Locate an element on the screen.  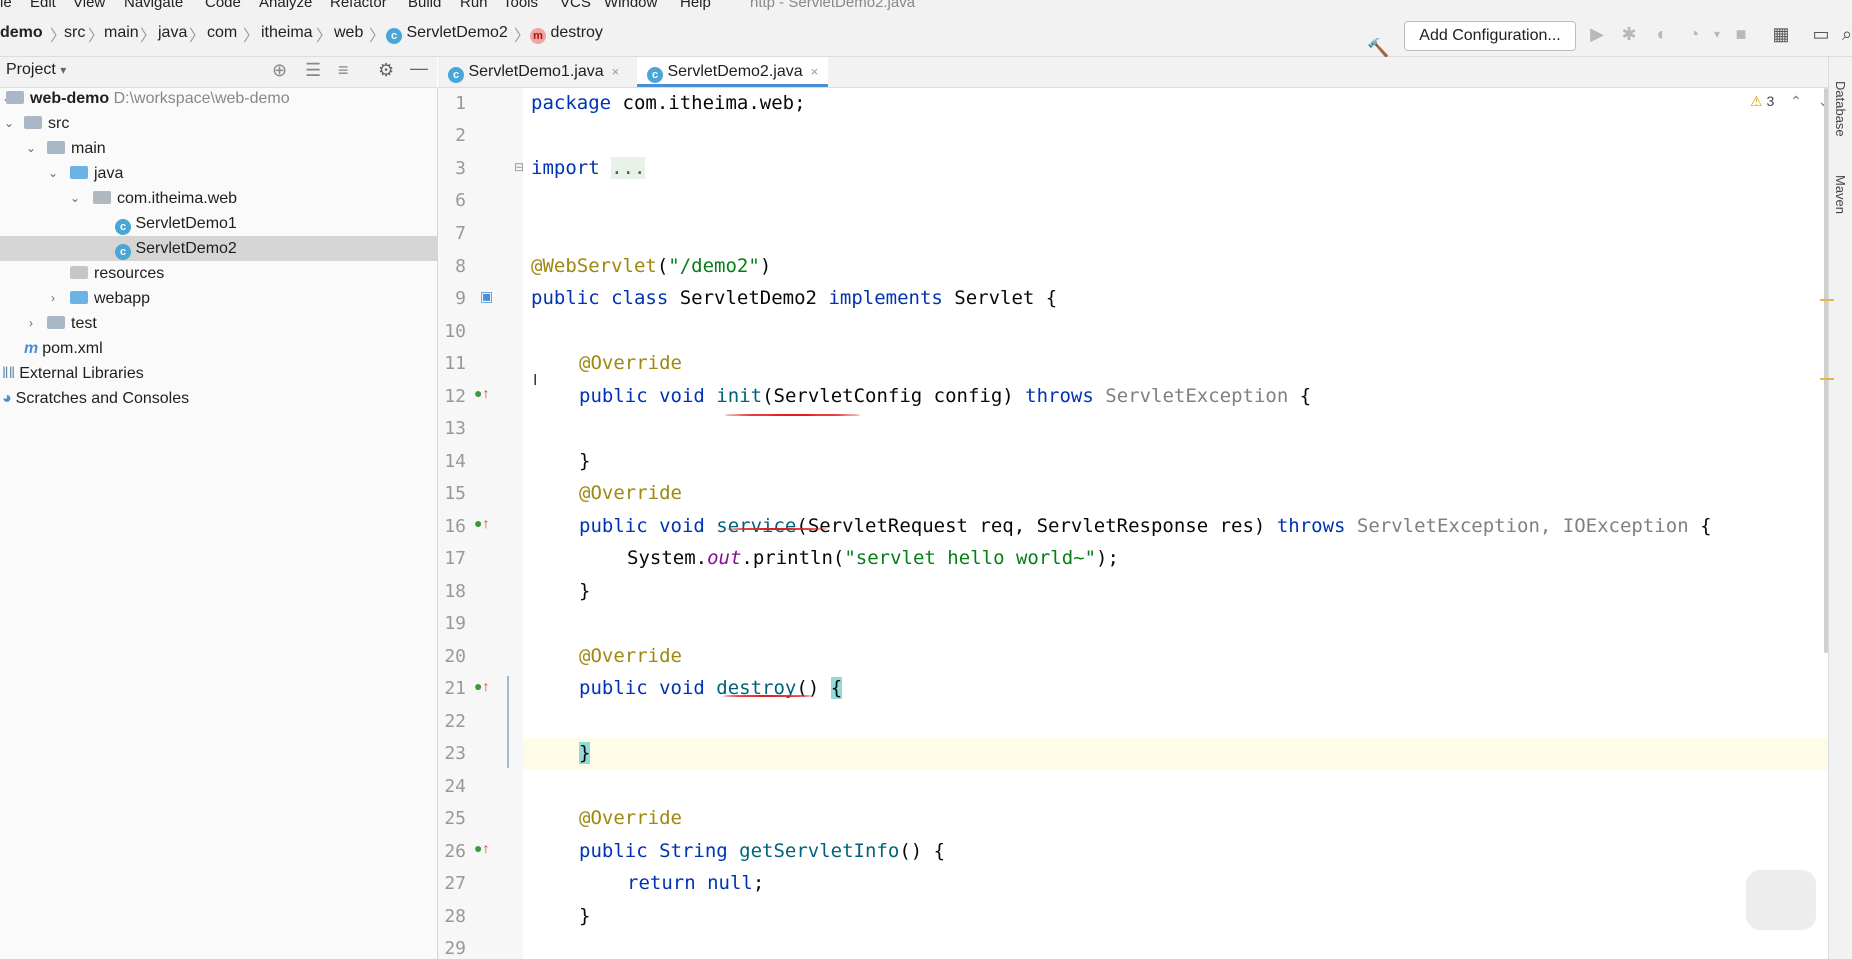
folder-icon is located at coordinates (56, 147).